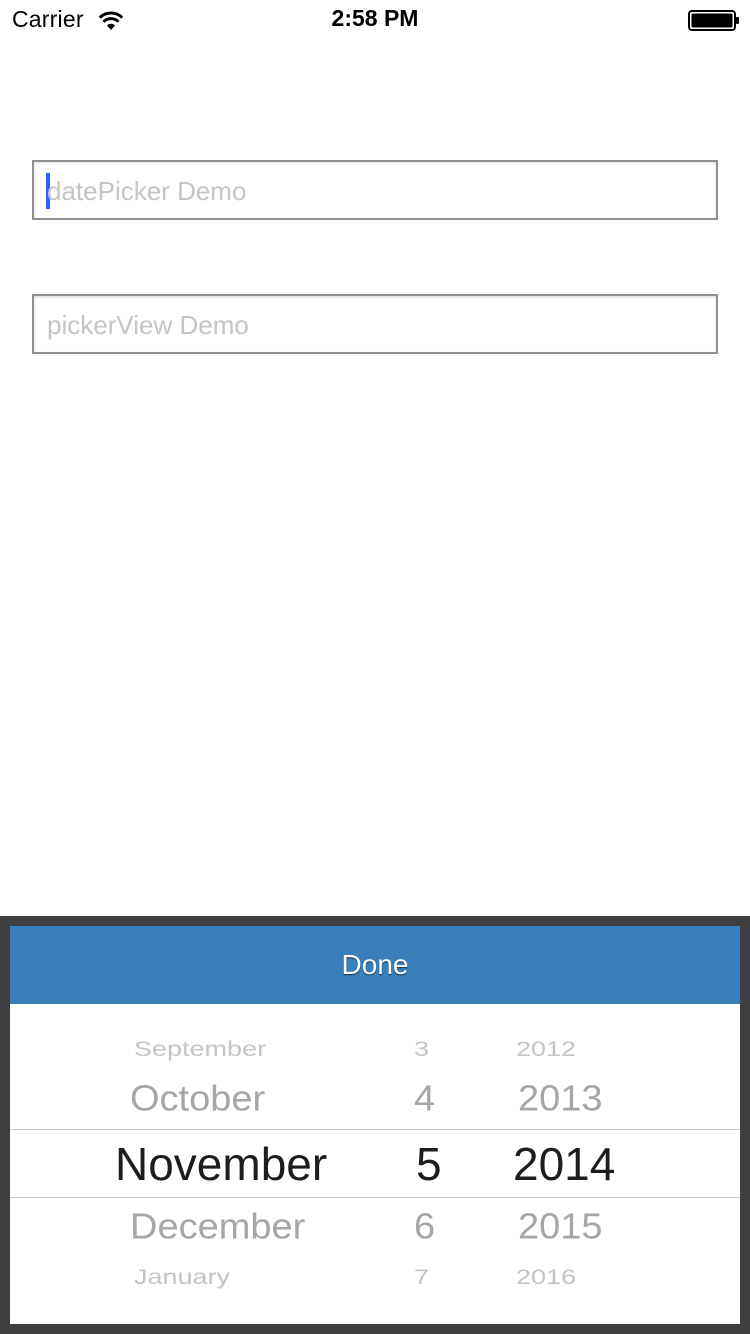 The height and width of the screenshot is (1334, 750). I want to click on day-wheel: 3 4 5 6 7, so click(425, 1164).